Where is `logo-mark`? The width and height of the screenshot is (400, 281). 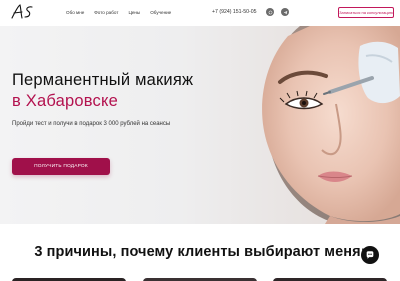
logo-mark is located at coordinates (22, 11).